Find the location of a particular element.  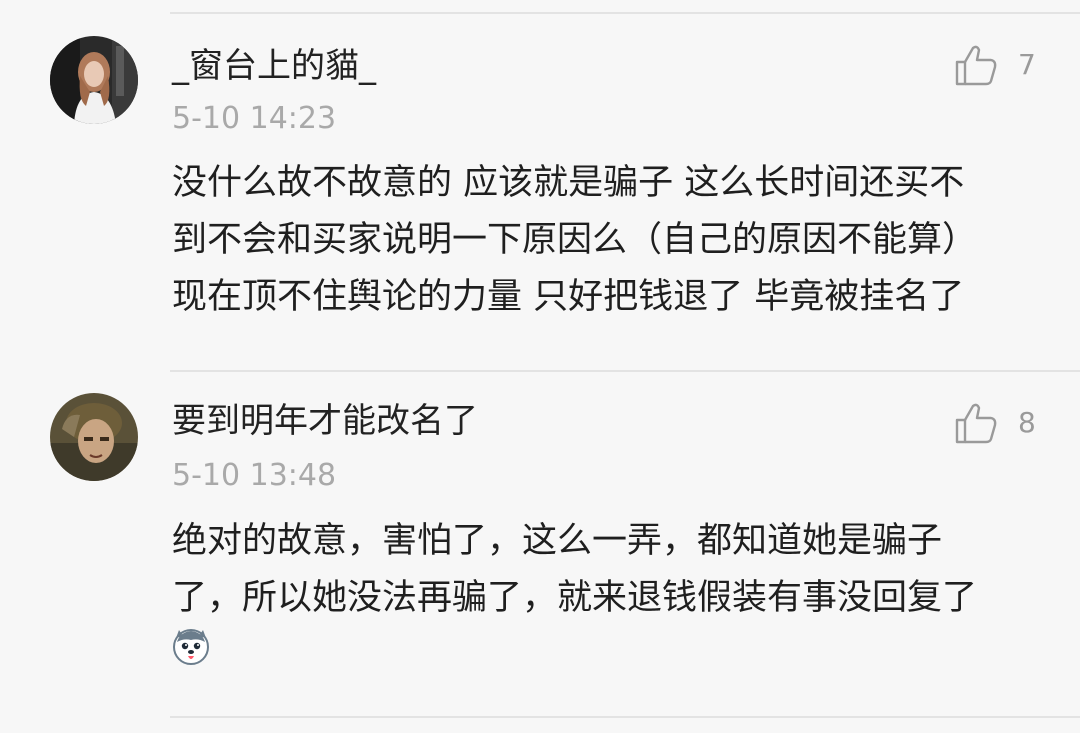

comment-line: 绝对的故意，害怕了，这么一弄，都知道她是骗子 is located at coordinates (557, 541).